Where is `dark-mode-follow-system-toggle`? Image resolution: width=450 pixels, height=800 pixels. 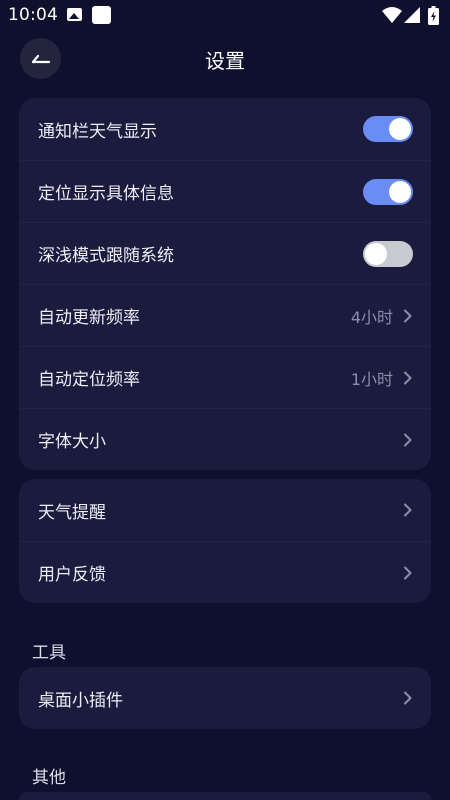 dark-mode-follow-system-toggle is located at coordinates (388, 253).